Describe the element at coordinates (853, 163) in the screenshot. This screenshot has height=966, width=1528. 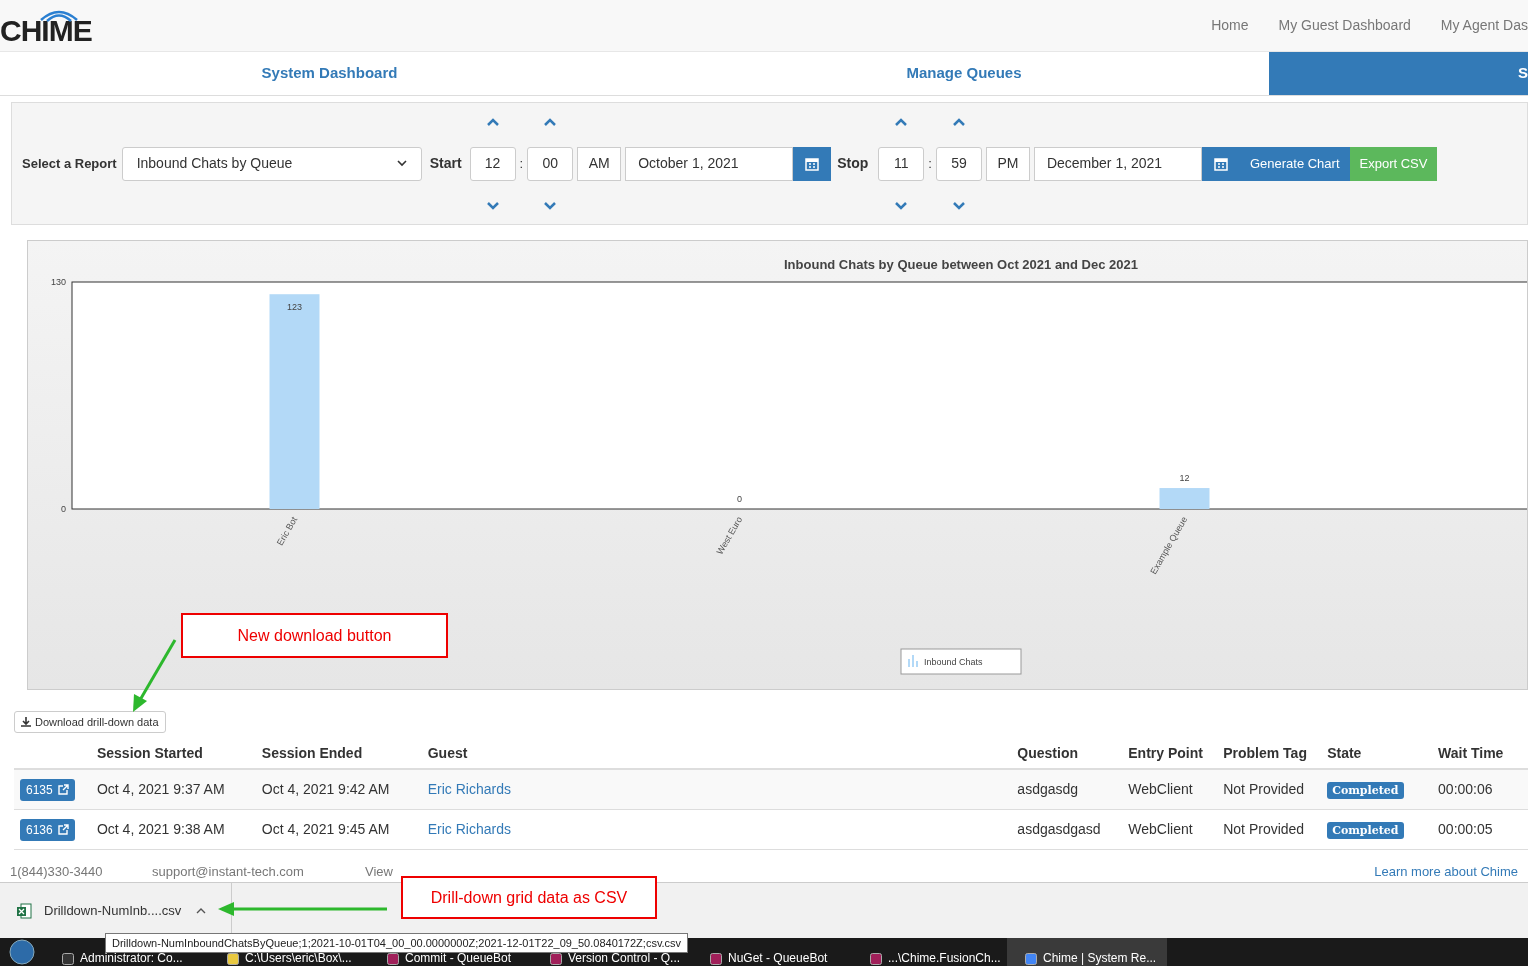
I see `field-label: Stop` at that location.